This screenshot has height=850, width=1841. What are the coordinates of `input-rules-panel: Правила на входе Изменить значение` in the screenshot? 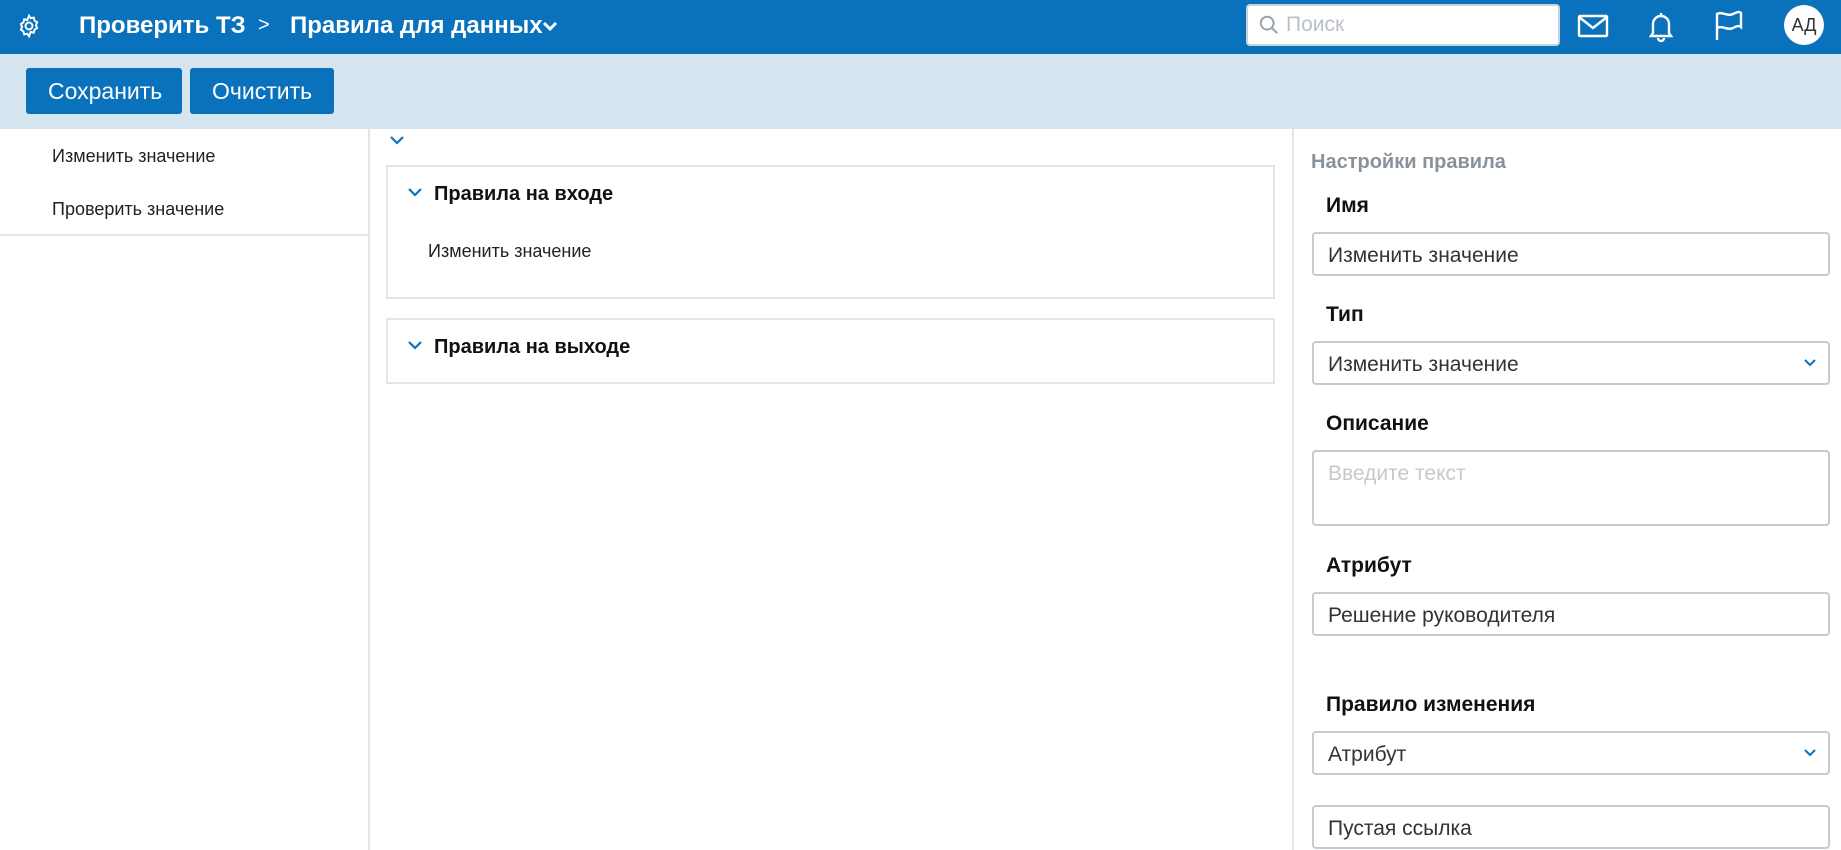 It's located at (830, 232).